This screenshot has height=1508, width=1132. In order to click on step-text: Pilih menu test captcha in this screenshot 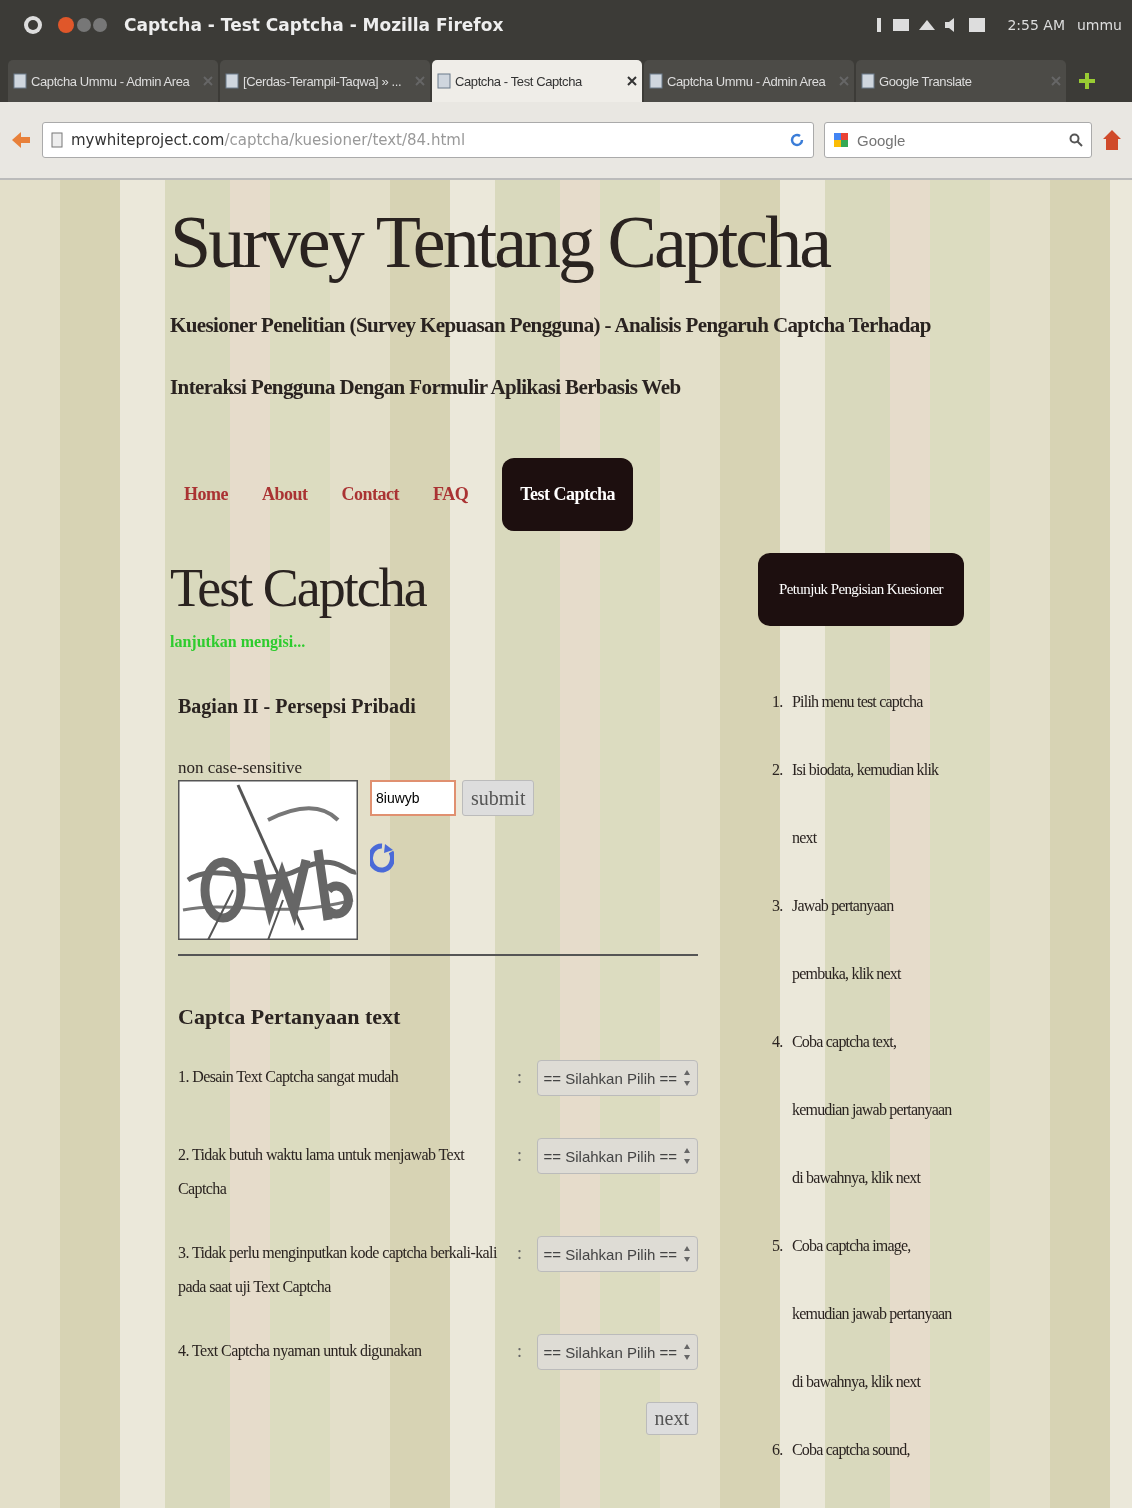, I will do `click(858, 702)`.